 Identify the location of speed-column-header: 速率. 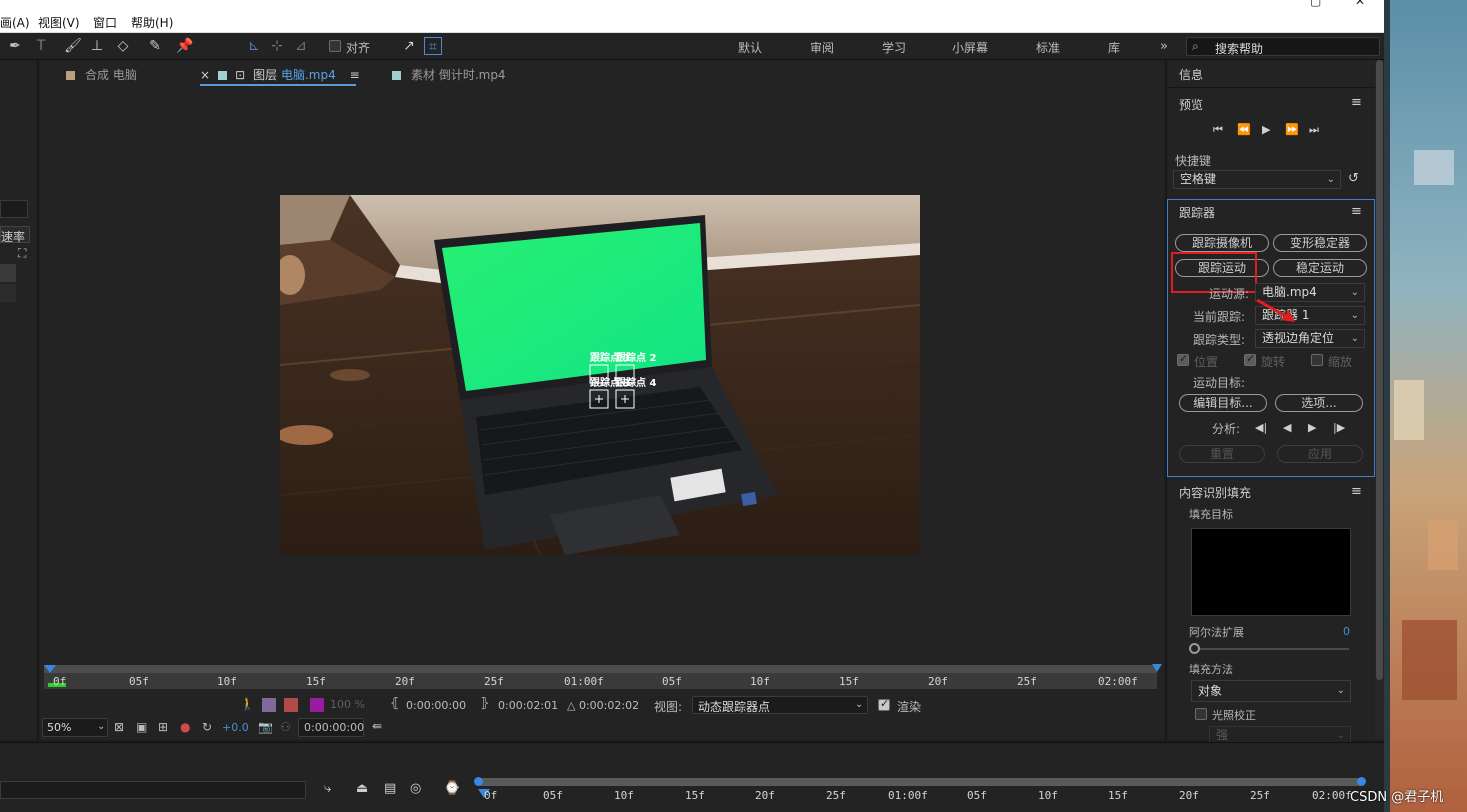
(15, 235).